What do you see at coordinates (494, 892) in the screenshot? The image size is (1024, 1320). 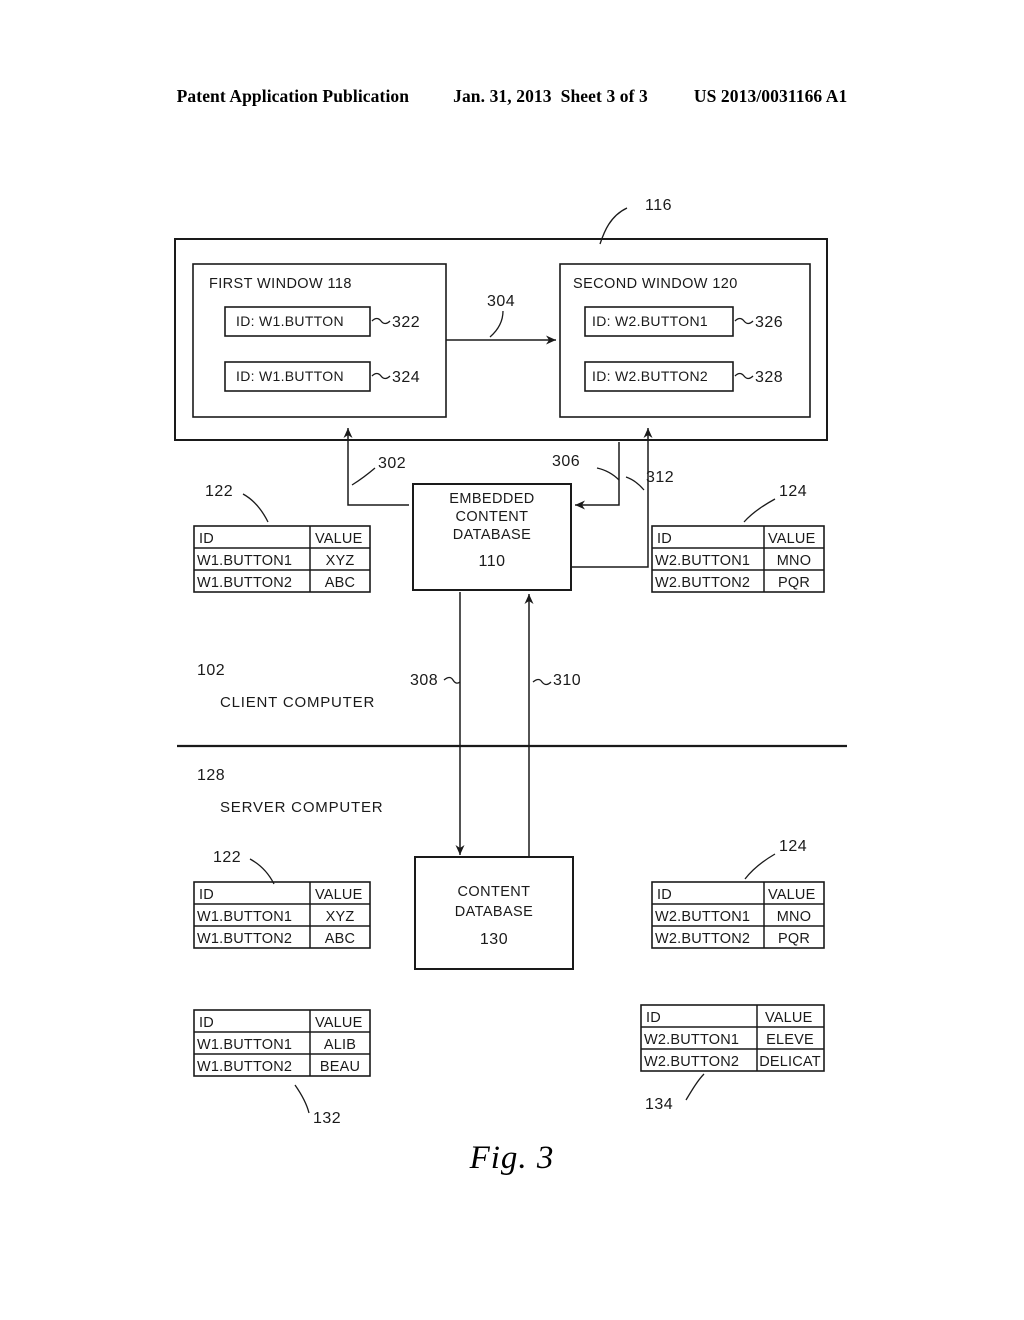 I see `content-db-line1: CONTENT` at bounding box center [494, 892].